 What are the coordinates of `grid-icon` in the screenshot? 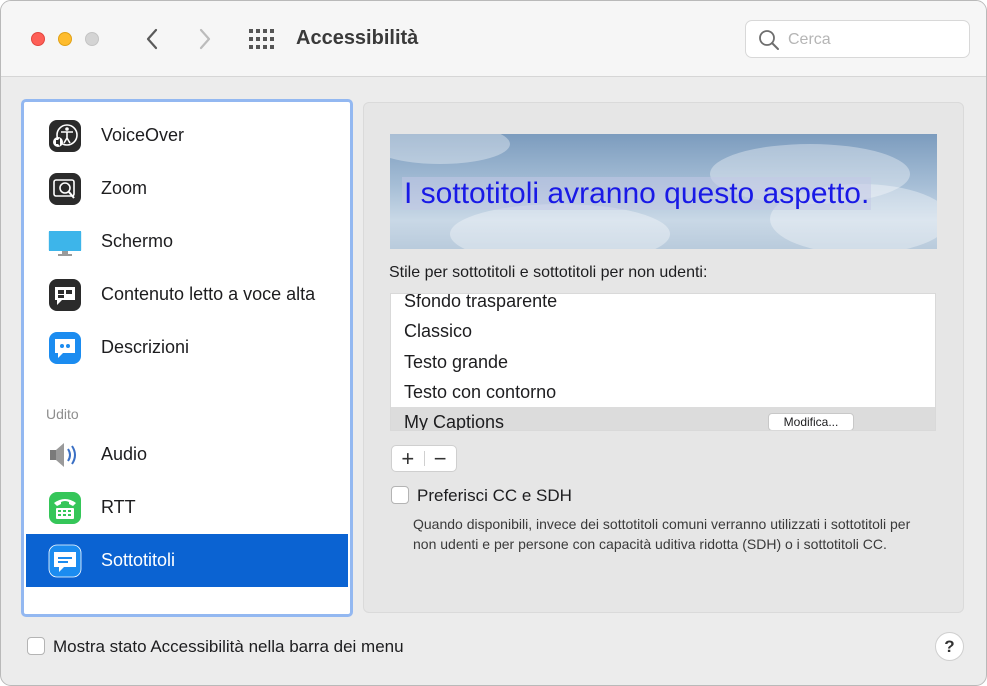 It's located at (261, 39).